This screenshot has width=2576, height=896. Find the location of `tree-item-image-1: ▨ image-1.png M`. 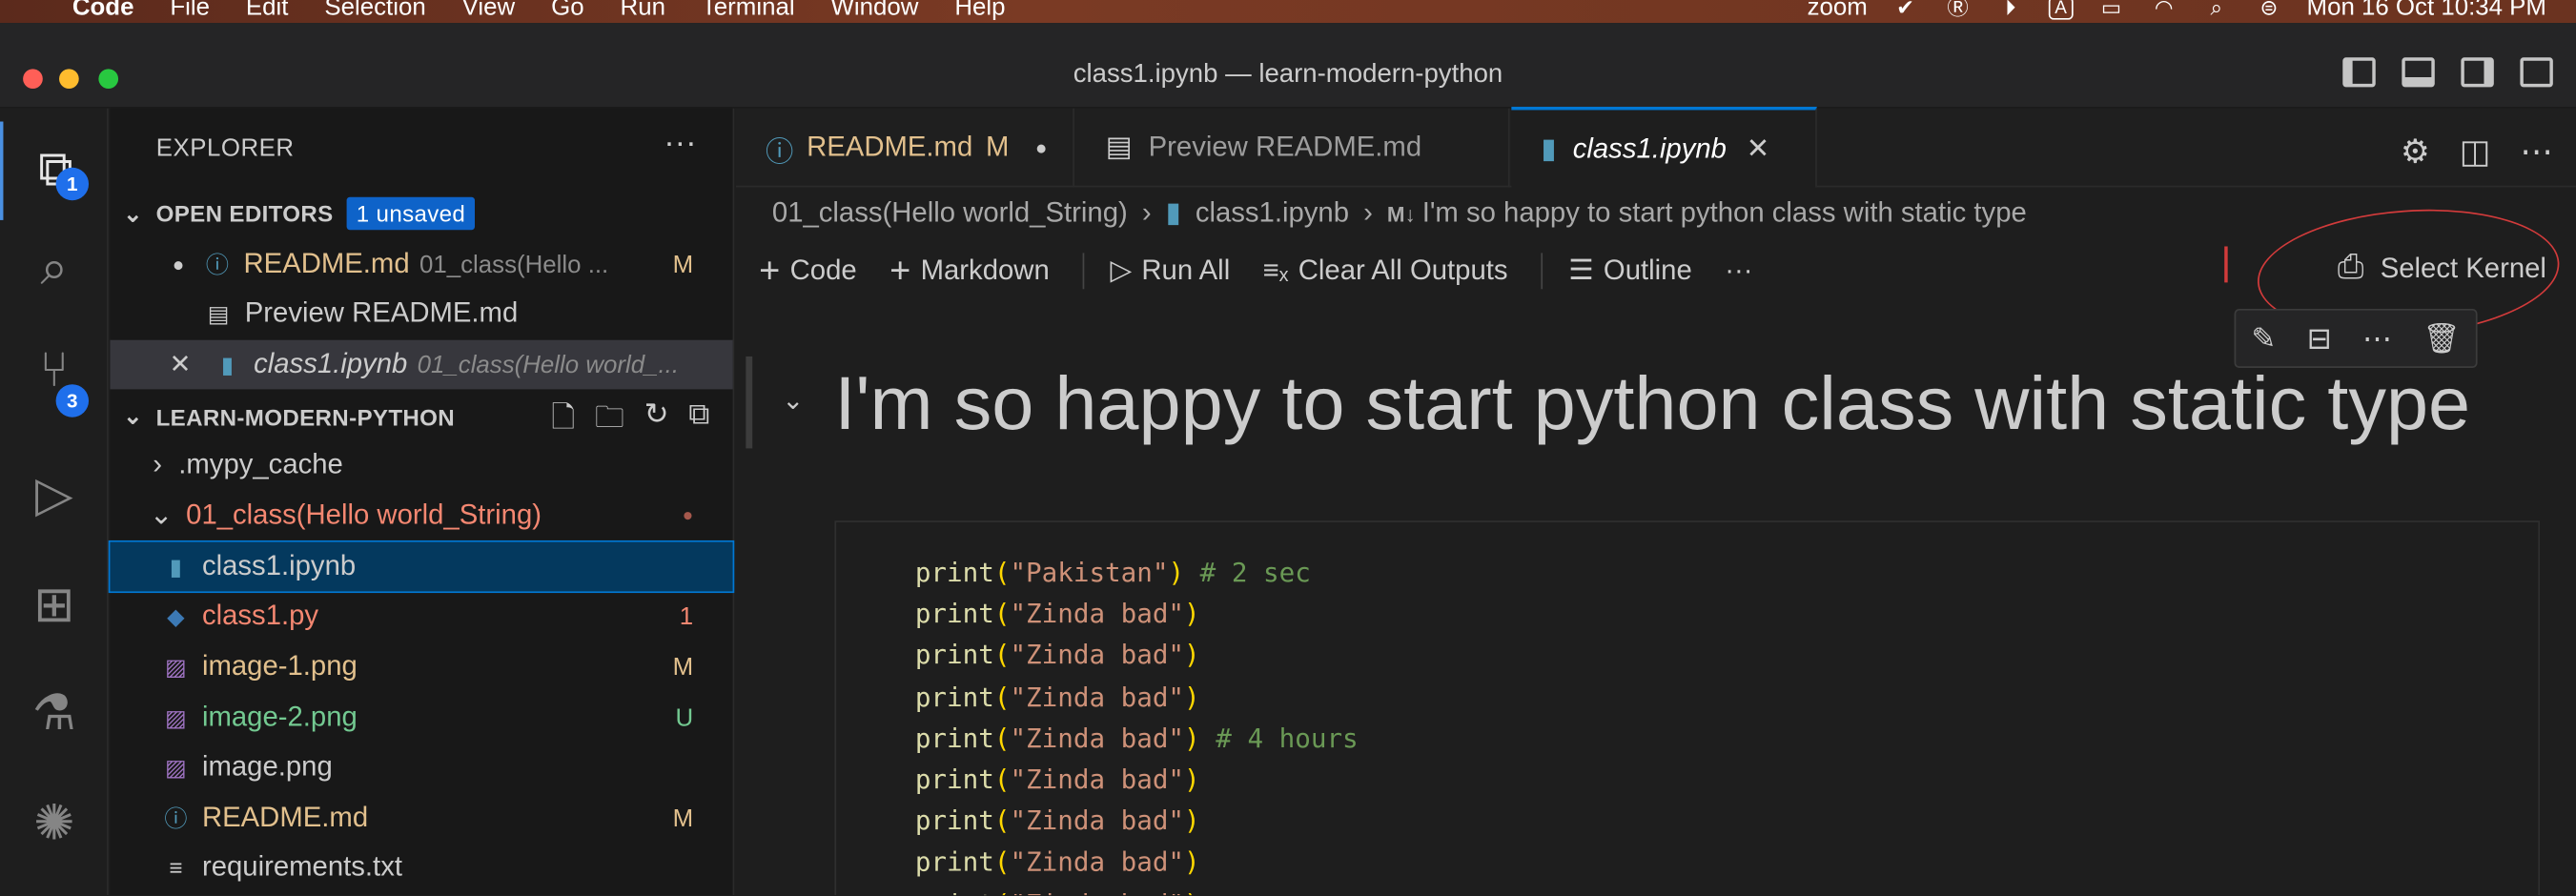

tree-item-image-1: ▨ image-1.png M is located at coordinates (421, 667).